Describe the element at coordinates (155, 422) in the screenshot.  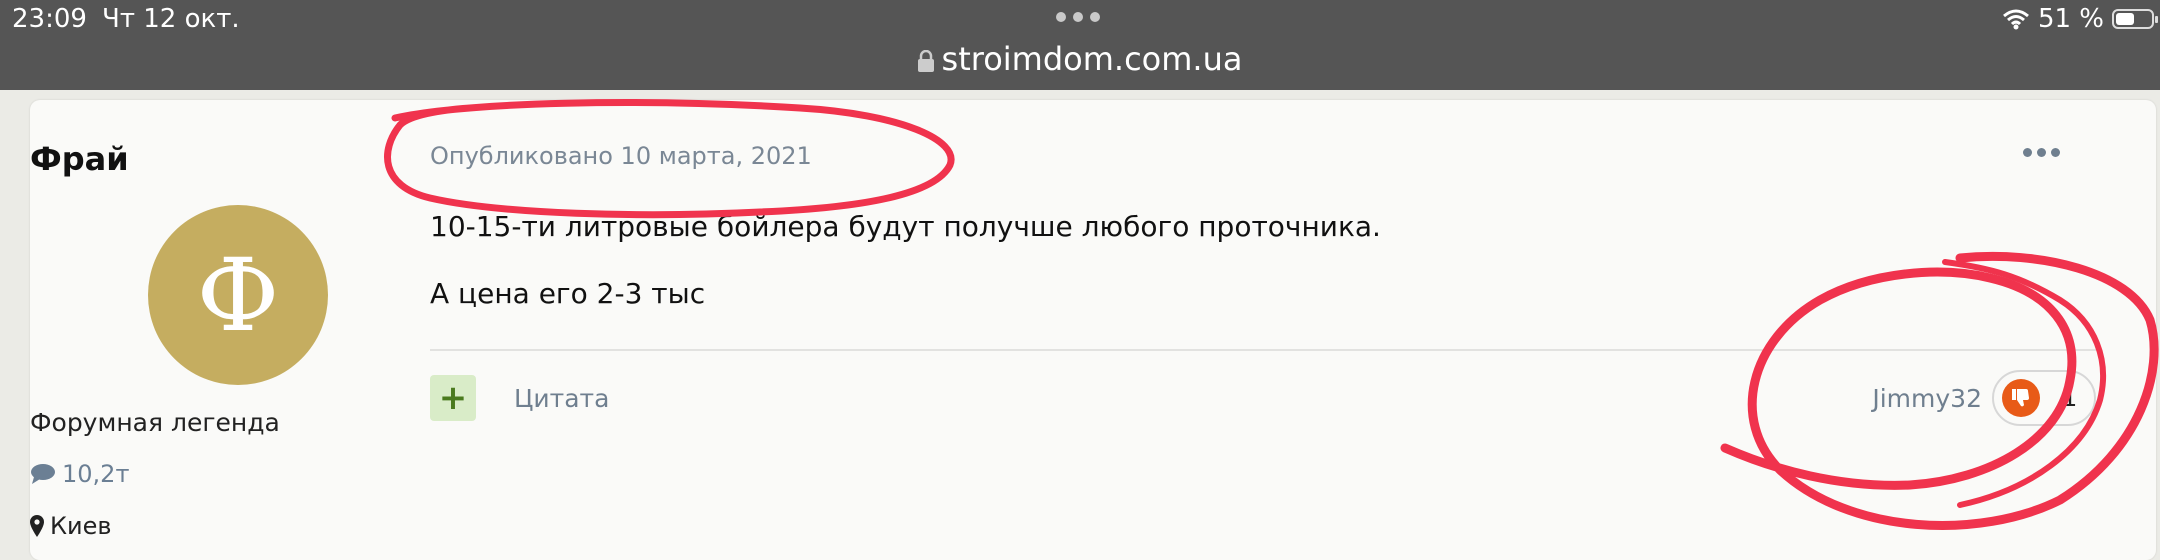
I see `author-rank: Форумная легенда` at that location.